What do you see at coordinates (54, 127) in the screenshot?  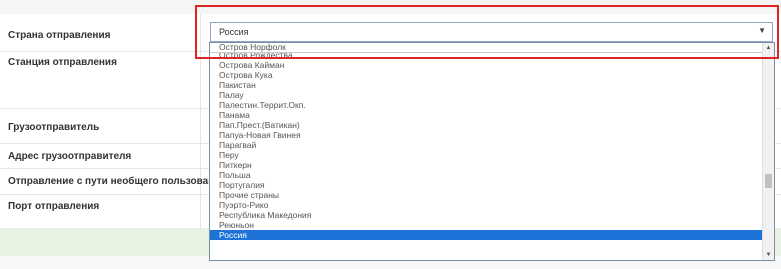 I see `shipper-label: Грузоотправитель` at bounding box center [54, 127].